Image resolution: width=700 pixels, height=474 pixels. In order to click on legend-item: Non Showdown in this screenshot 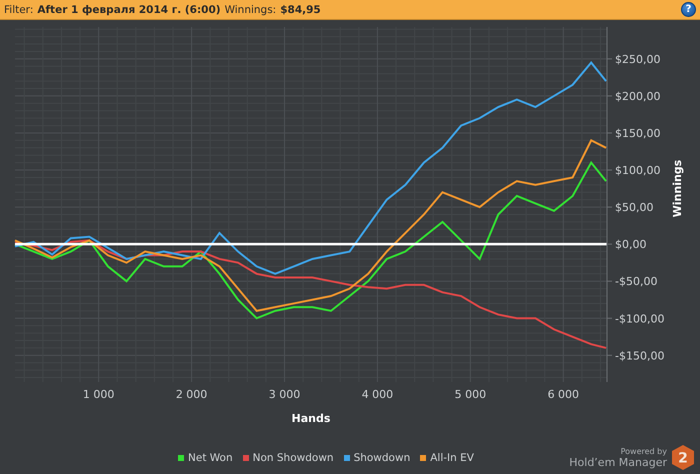, I will do `click(288, 458)`.